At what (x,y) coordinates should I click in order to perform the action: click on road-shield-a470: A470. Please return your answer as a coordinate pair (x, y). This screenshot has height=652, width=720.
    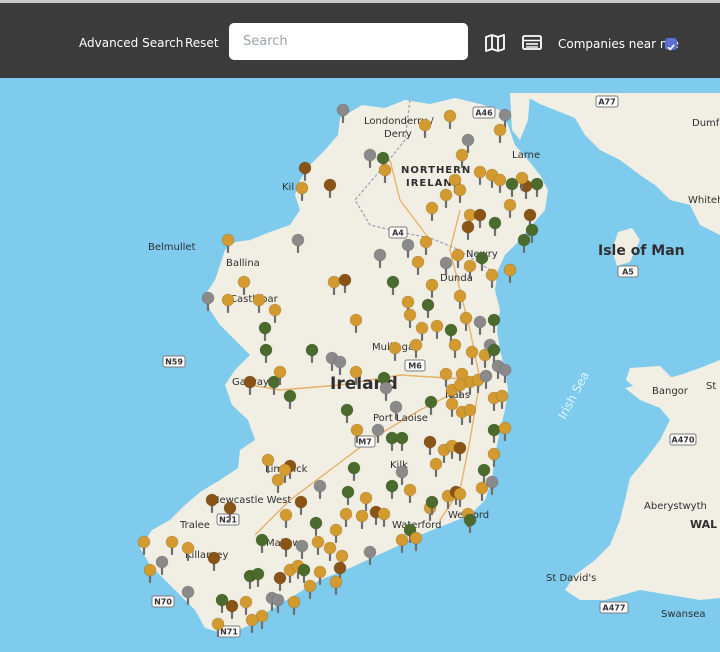
    Looking at the image, I should click on (683, 439).